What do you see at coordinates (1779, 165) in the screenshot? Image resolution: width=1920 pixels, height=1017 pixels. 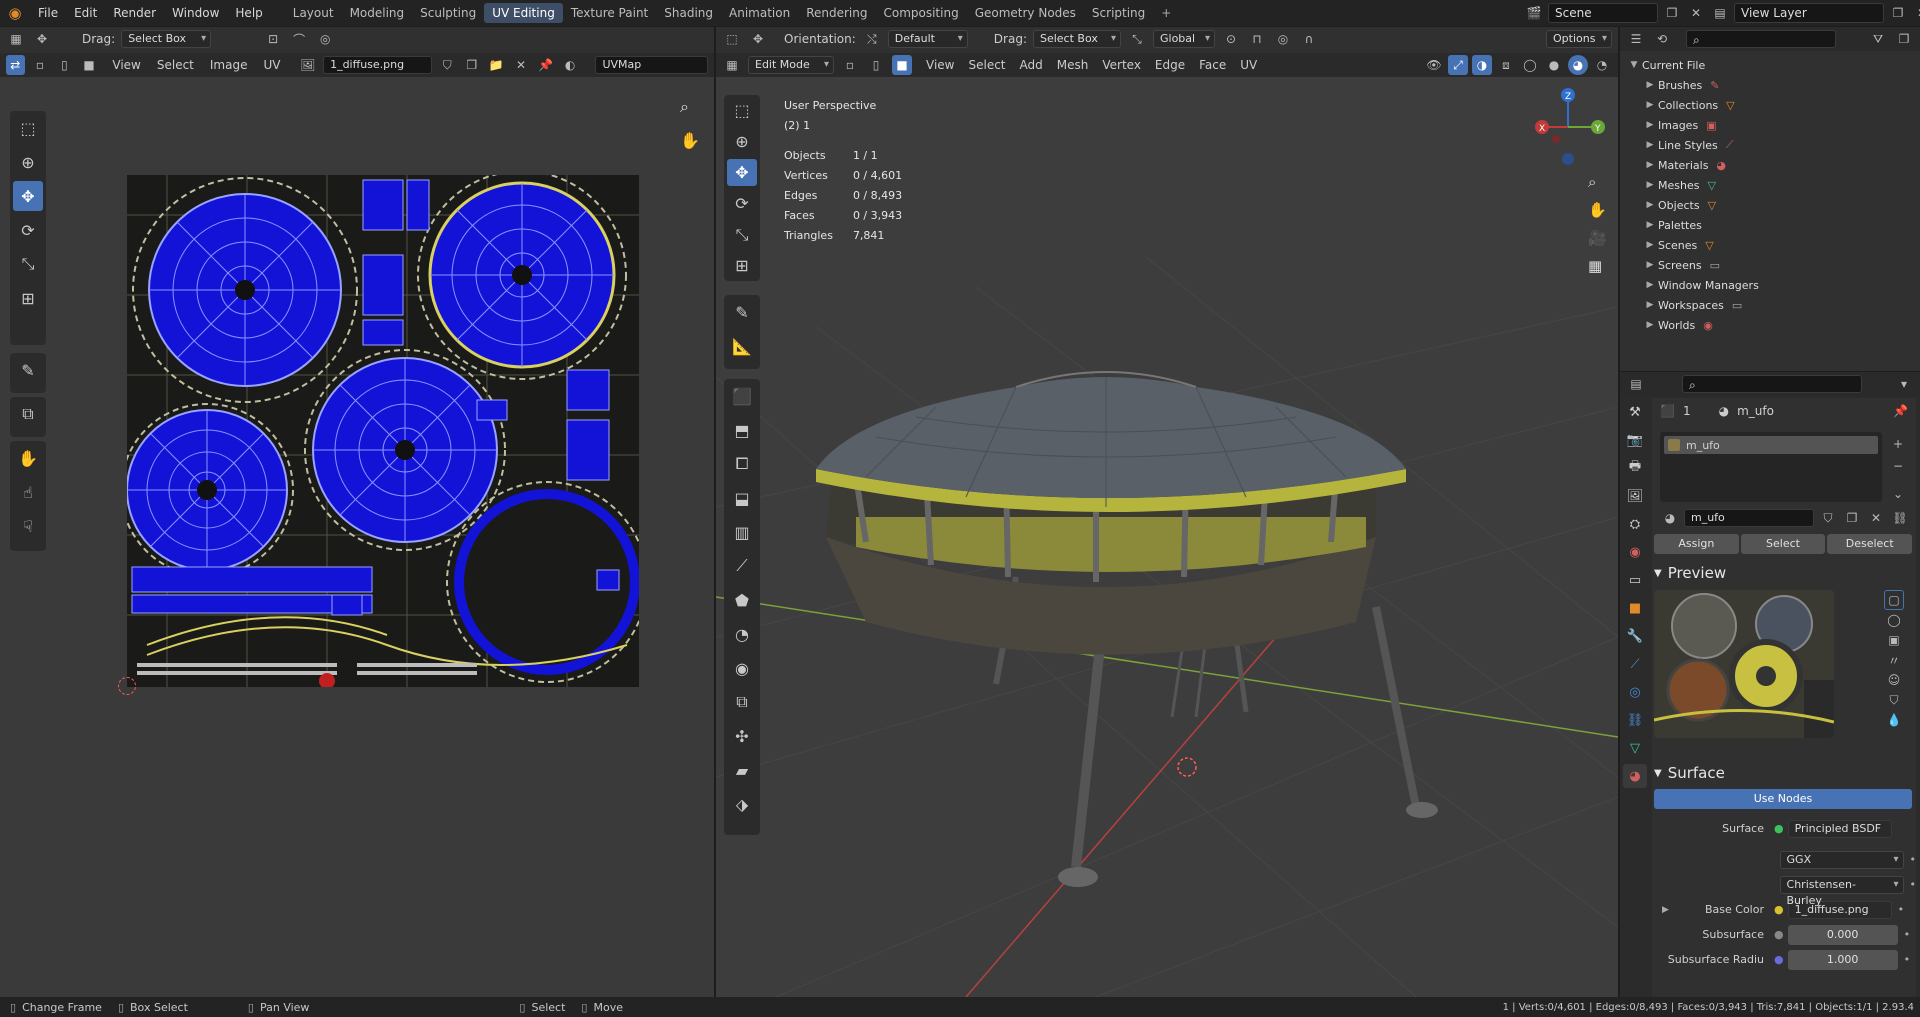 I see `outliner-item-materials: ▶ Materials ◕` at bounding box center [1779, 165].